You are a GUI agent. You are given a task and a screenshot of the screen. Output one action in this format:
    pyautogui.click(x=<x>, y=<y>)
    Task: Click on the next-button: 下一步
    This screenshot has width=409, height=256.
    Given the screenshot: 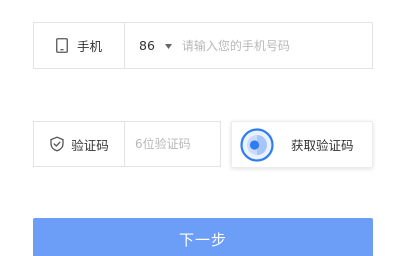 What is the action you would take?
    pyautogui.click(x=203, y=237)
    